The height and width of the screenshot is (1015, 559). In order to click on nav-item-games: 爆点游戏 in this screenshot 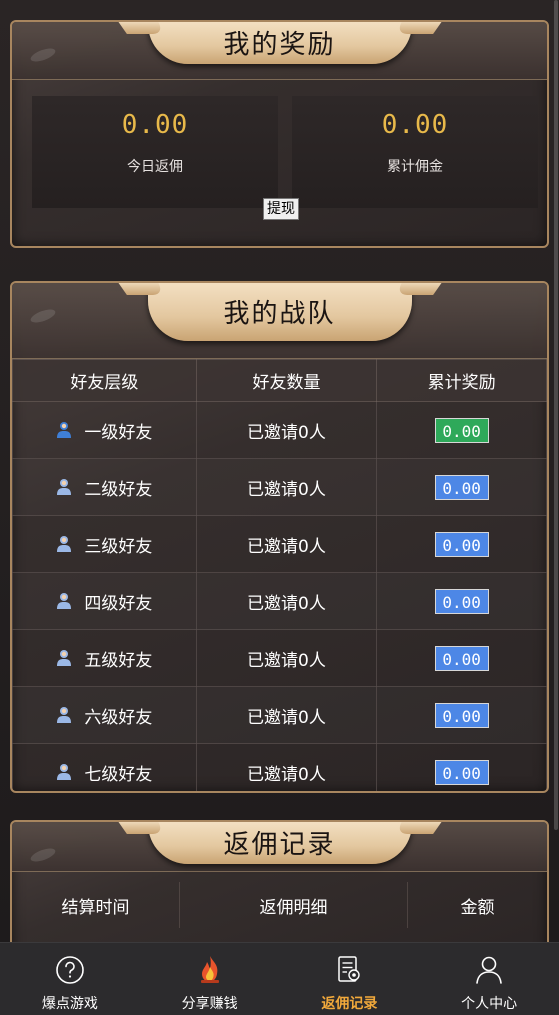, I will do `click(70, 979)`.